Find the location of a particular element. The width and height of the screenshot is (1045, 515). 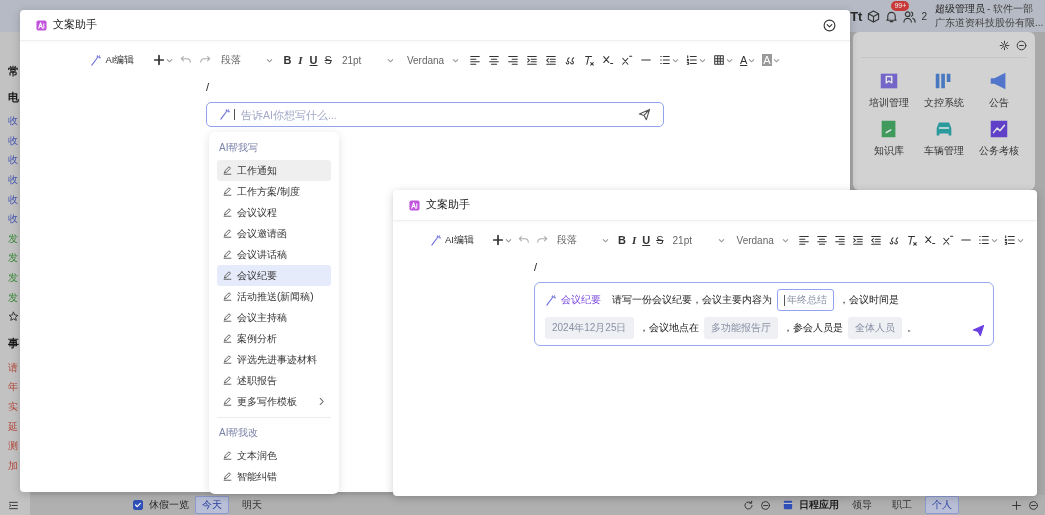

menu-item: 工作方案/制度 is located at coordinates (274, 191).